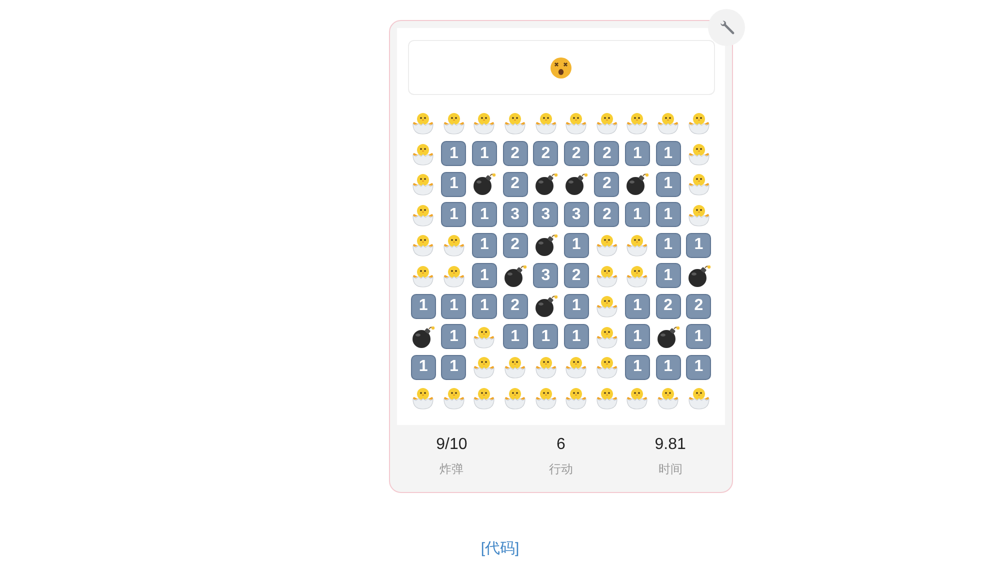 This screenshot has width=1000, height=563. I want to click on stat-value: 6, so click(561, 445).